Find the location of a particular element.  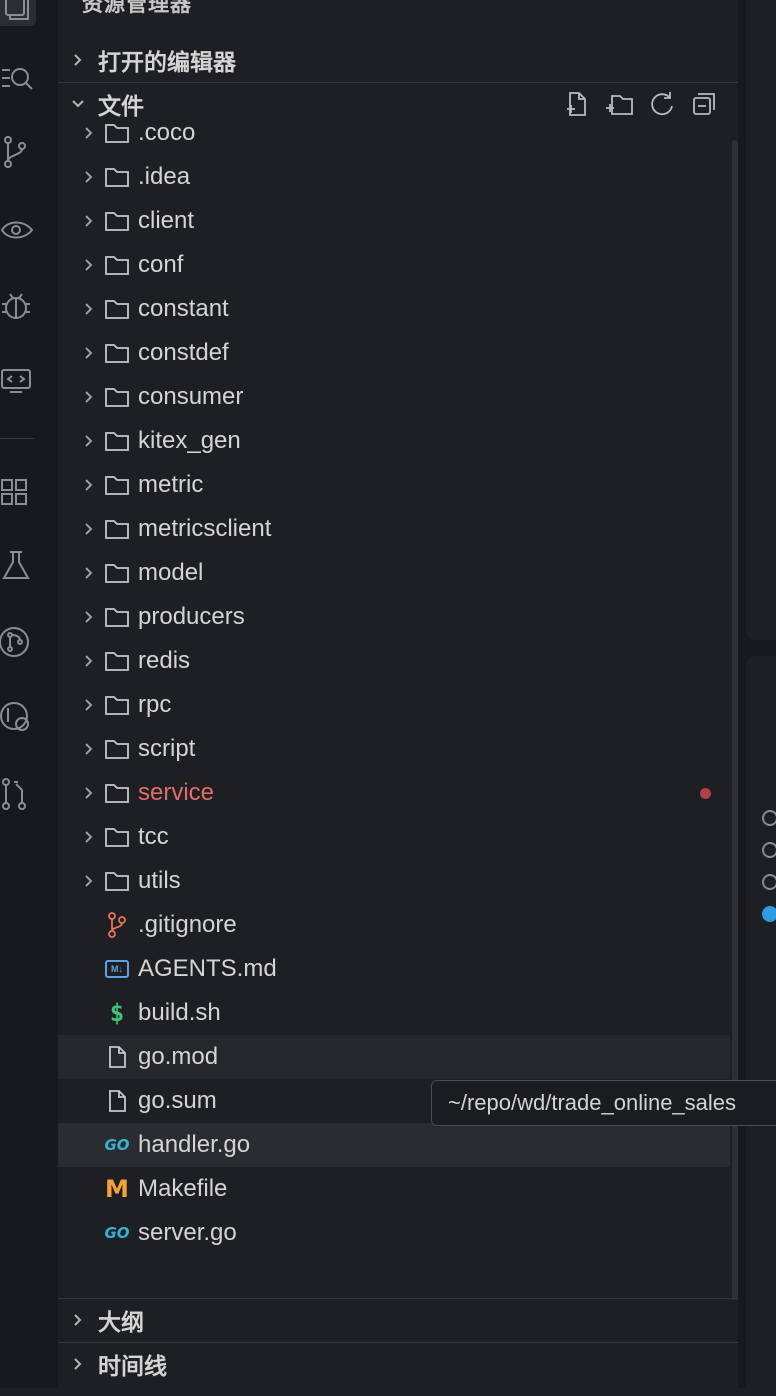

tree-file-item: GO server.go is located at coordinates (394, 1233).